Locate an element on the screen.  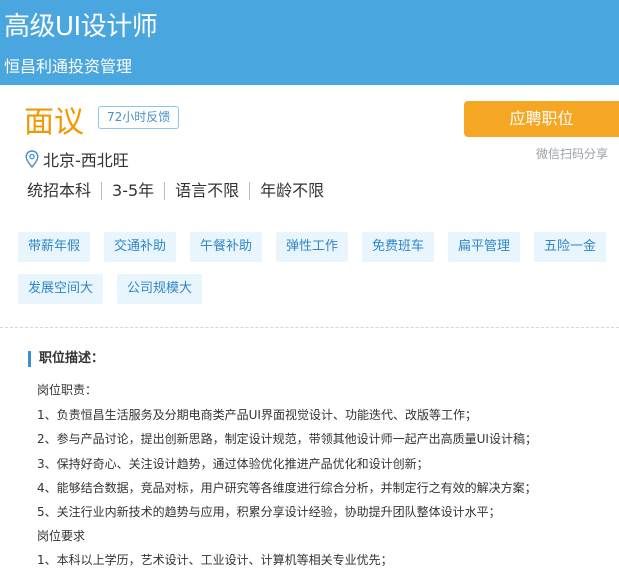
requirement-education: 统招本科 is located at coordinates (59, 190).